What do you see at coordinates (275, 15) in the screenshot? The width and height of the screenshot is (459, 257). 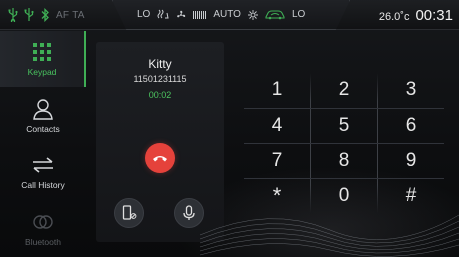 I see `car-recirculation-icon` at bounding box center [275, 15].